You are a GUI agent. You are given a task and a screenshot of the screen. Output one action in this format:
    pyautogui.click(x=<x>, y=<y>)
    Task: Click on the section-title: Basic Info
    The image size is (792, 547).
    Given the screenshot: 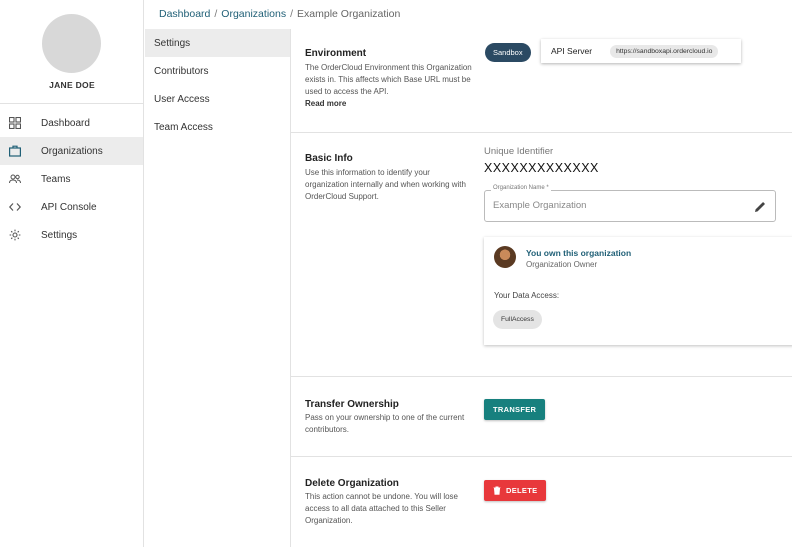 What is the action you would take?
    pyautogui.click(x=329, y=158)
    